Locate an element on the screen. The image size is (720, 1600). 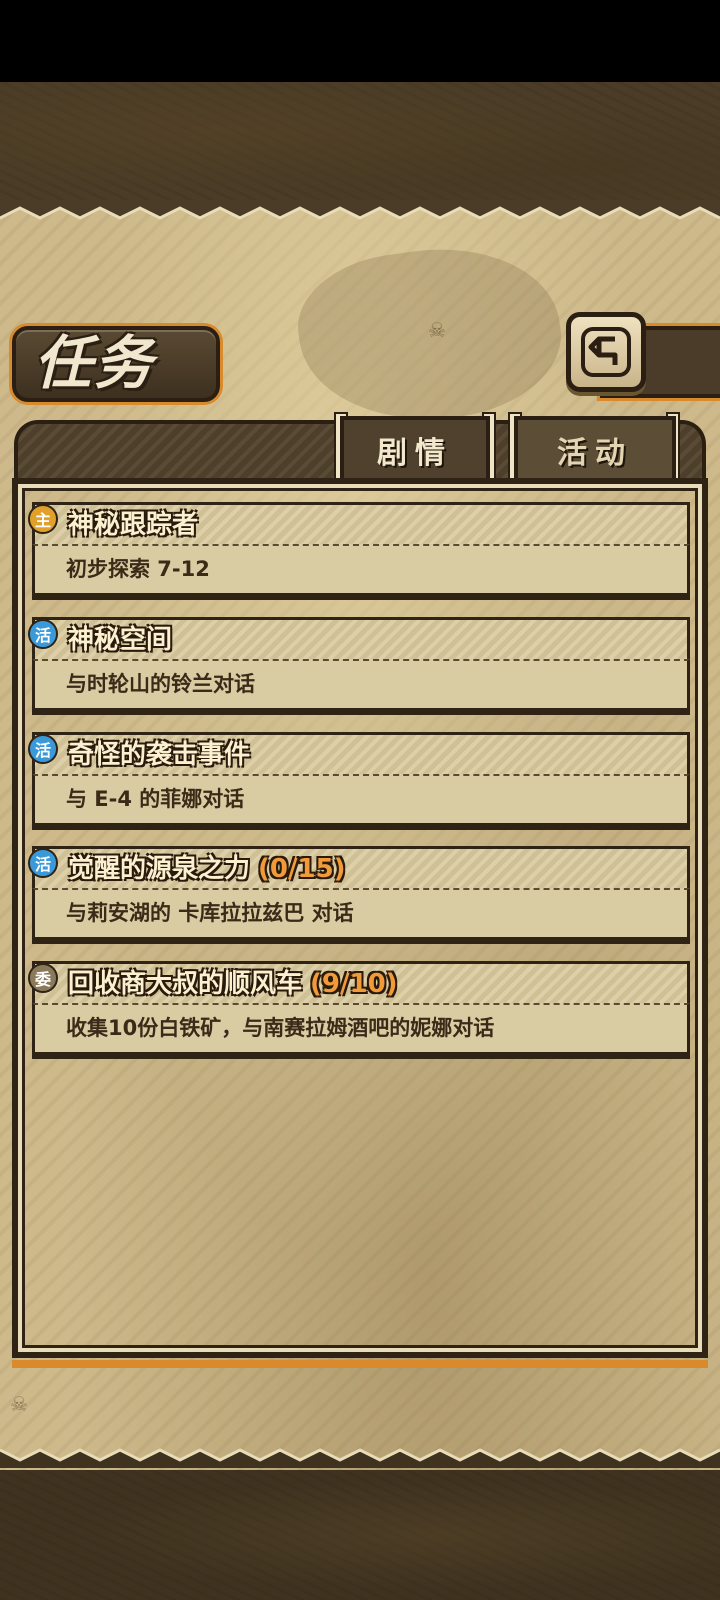
tab-story: 剧情 is located at coordinates (415, 448).